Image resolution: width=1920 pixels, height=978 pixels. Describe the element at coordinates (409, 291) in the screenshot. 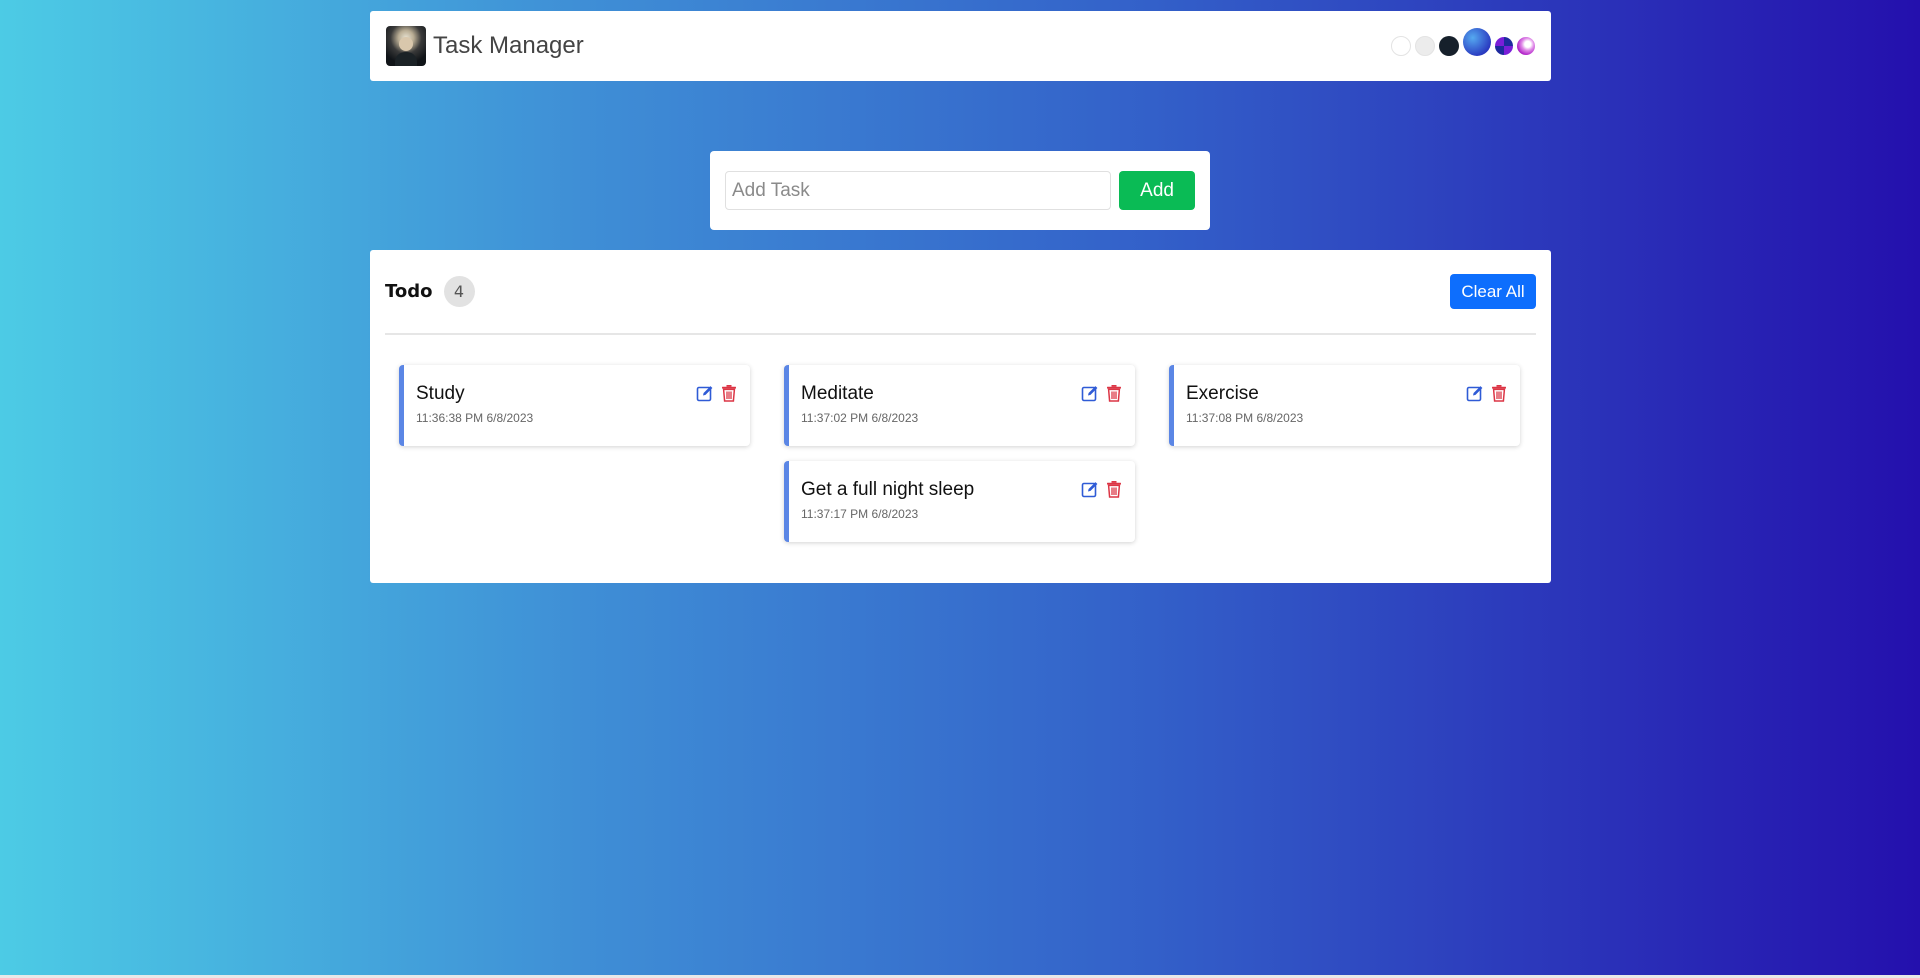

I see `todo-title: Todo` at that location.